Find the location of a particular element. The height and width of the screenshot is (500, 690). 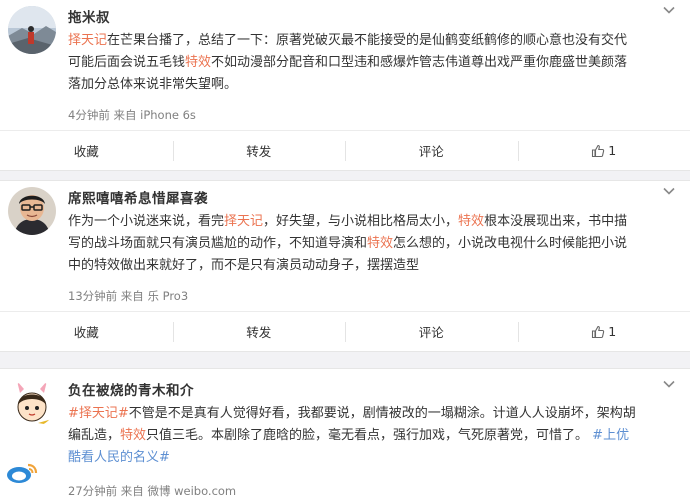

post-text-segment: 落加分总体来说非常失望啊。 is located at coordinates (153, 84).